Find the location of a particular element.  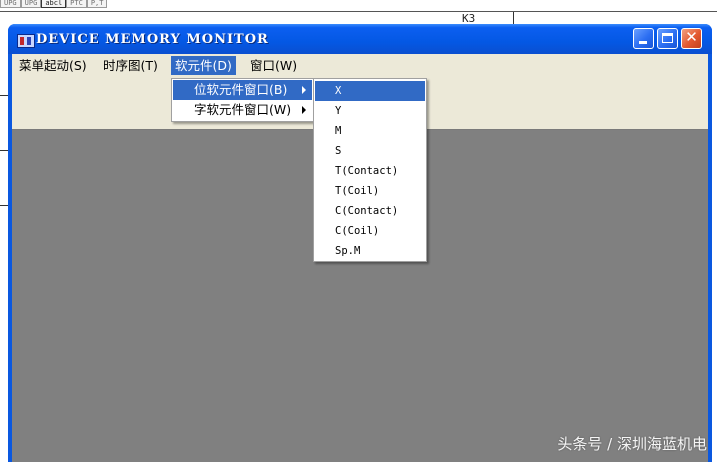

background-cell: abcl is located at coordinates (54, 4).